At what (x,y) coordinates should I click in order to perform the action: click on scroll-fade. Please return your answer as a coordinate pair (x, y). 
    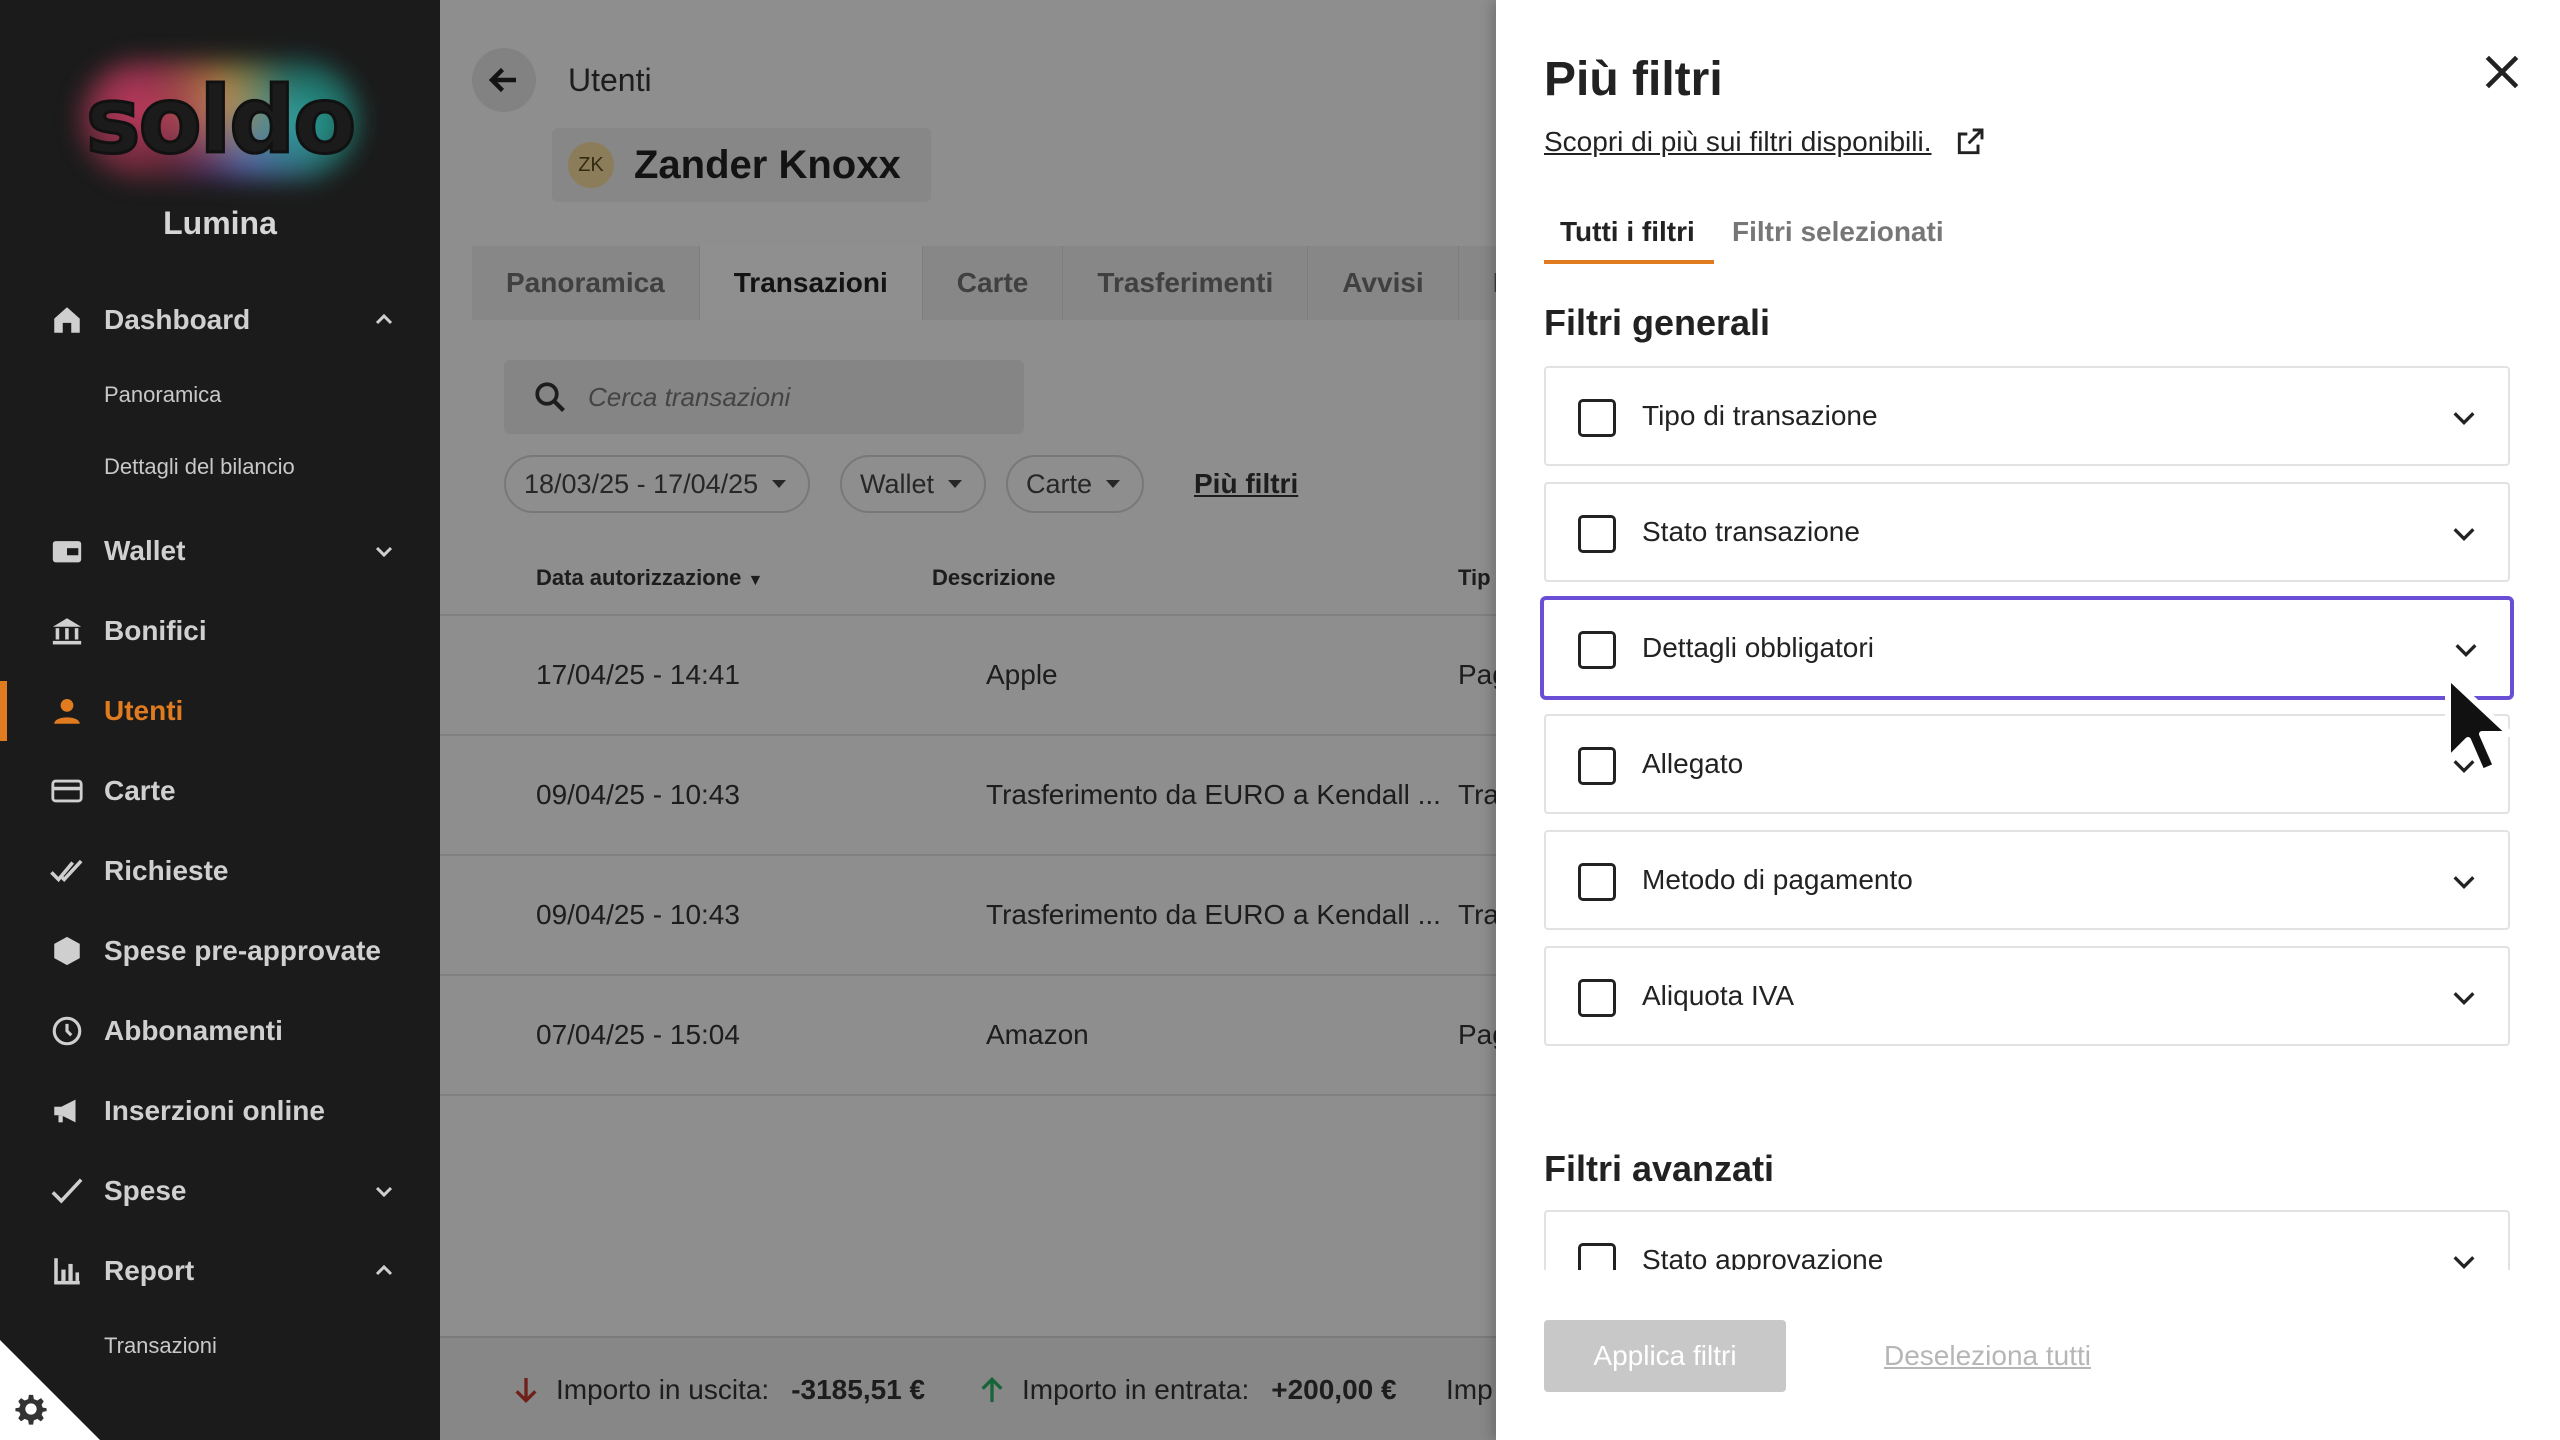
    Looking at the image, I should click on (2028, 1290).